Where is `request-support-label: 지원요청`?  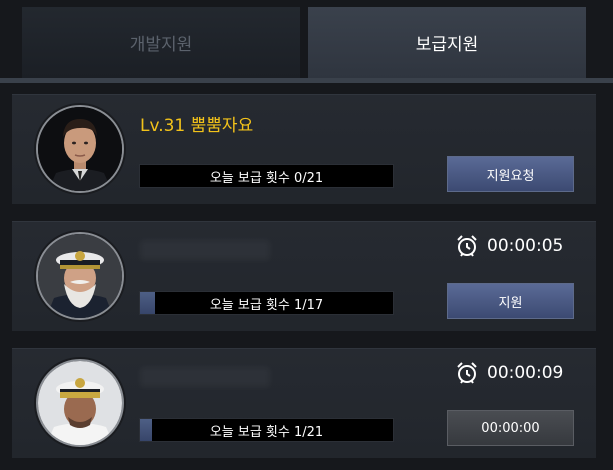 request-support-label: 지원요청 is located at coordinates (510, 176).